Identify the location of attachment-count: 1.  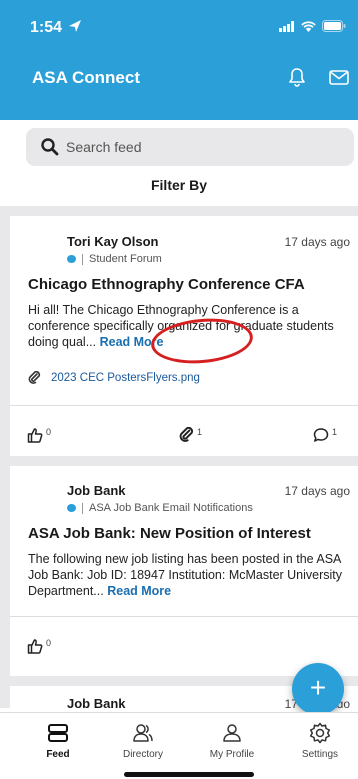
(200, 432).